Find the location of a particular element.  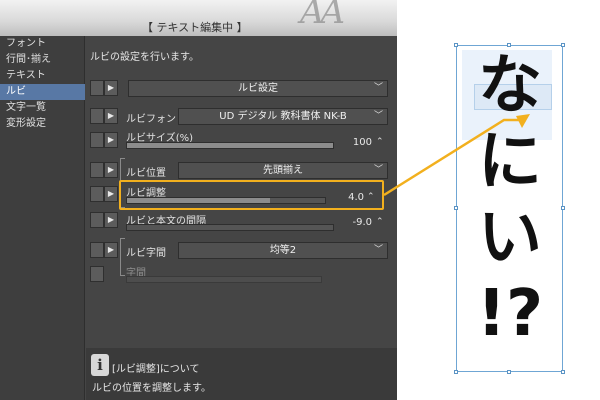

help-body: ルビの位置を調整します。 is located at coordinates (151, 388).